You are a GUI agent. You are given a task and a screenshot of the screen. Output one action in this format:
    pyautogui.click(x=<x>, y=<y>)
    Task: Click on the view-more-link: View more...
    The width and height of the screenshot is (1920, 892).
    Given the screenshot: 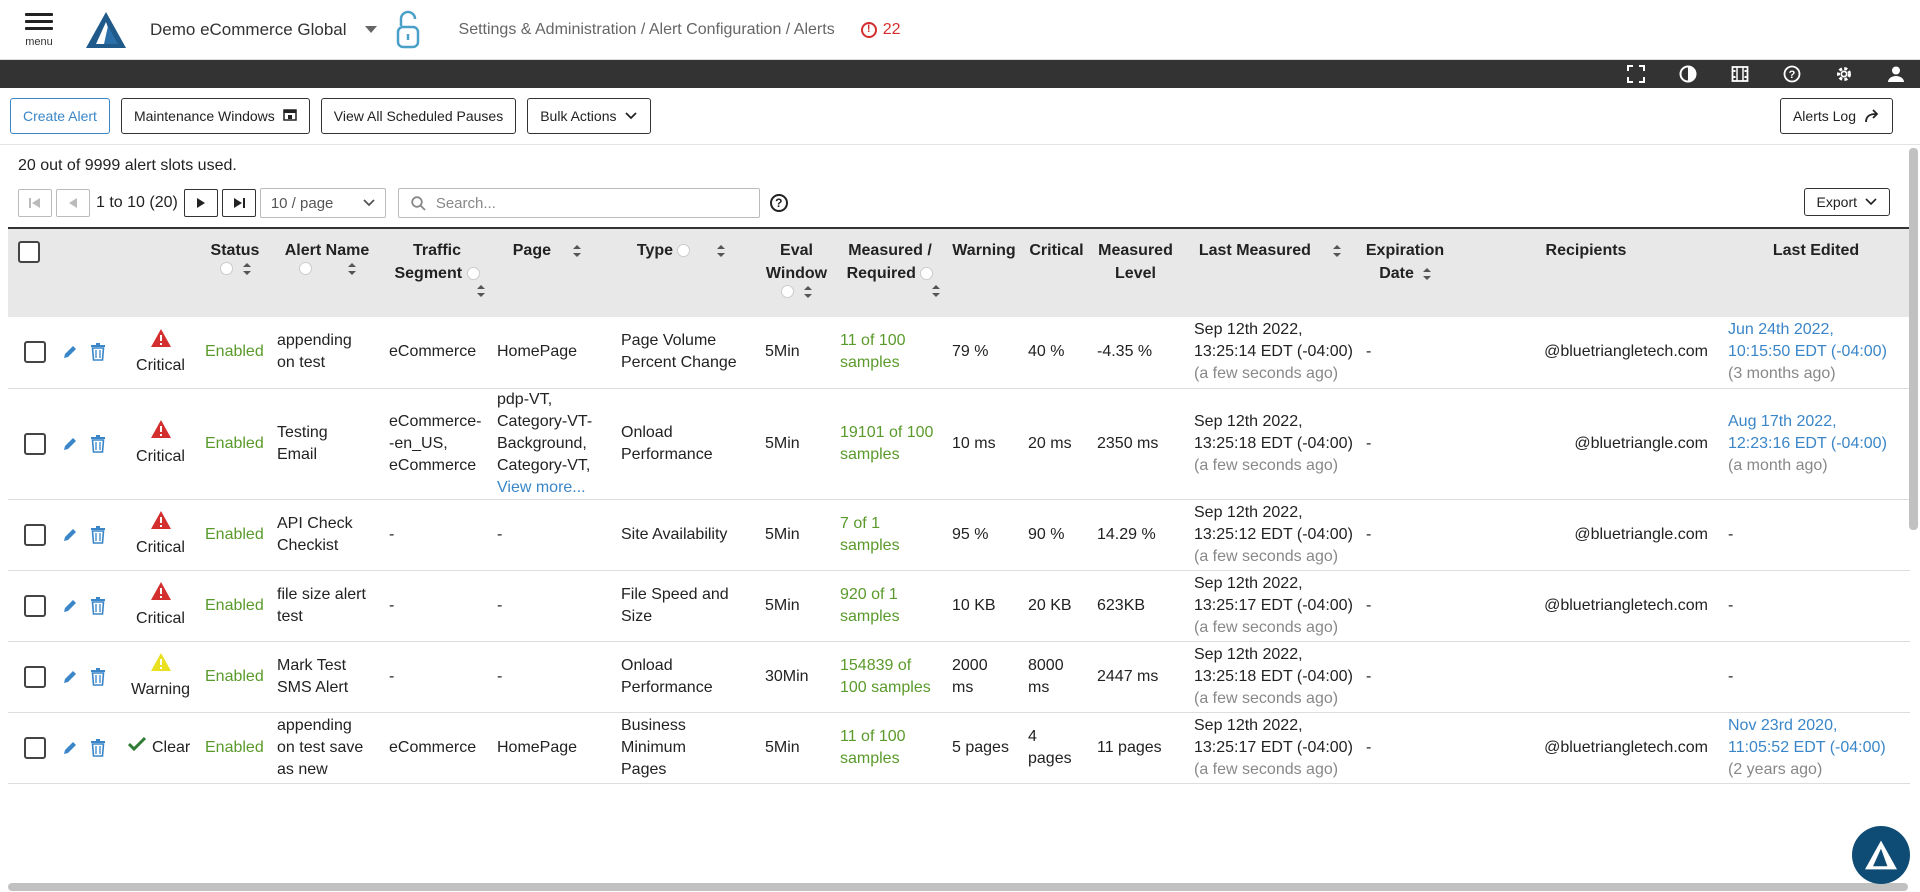 What is the action you would take?
    pyautogui.click(x=547, y=488)
    